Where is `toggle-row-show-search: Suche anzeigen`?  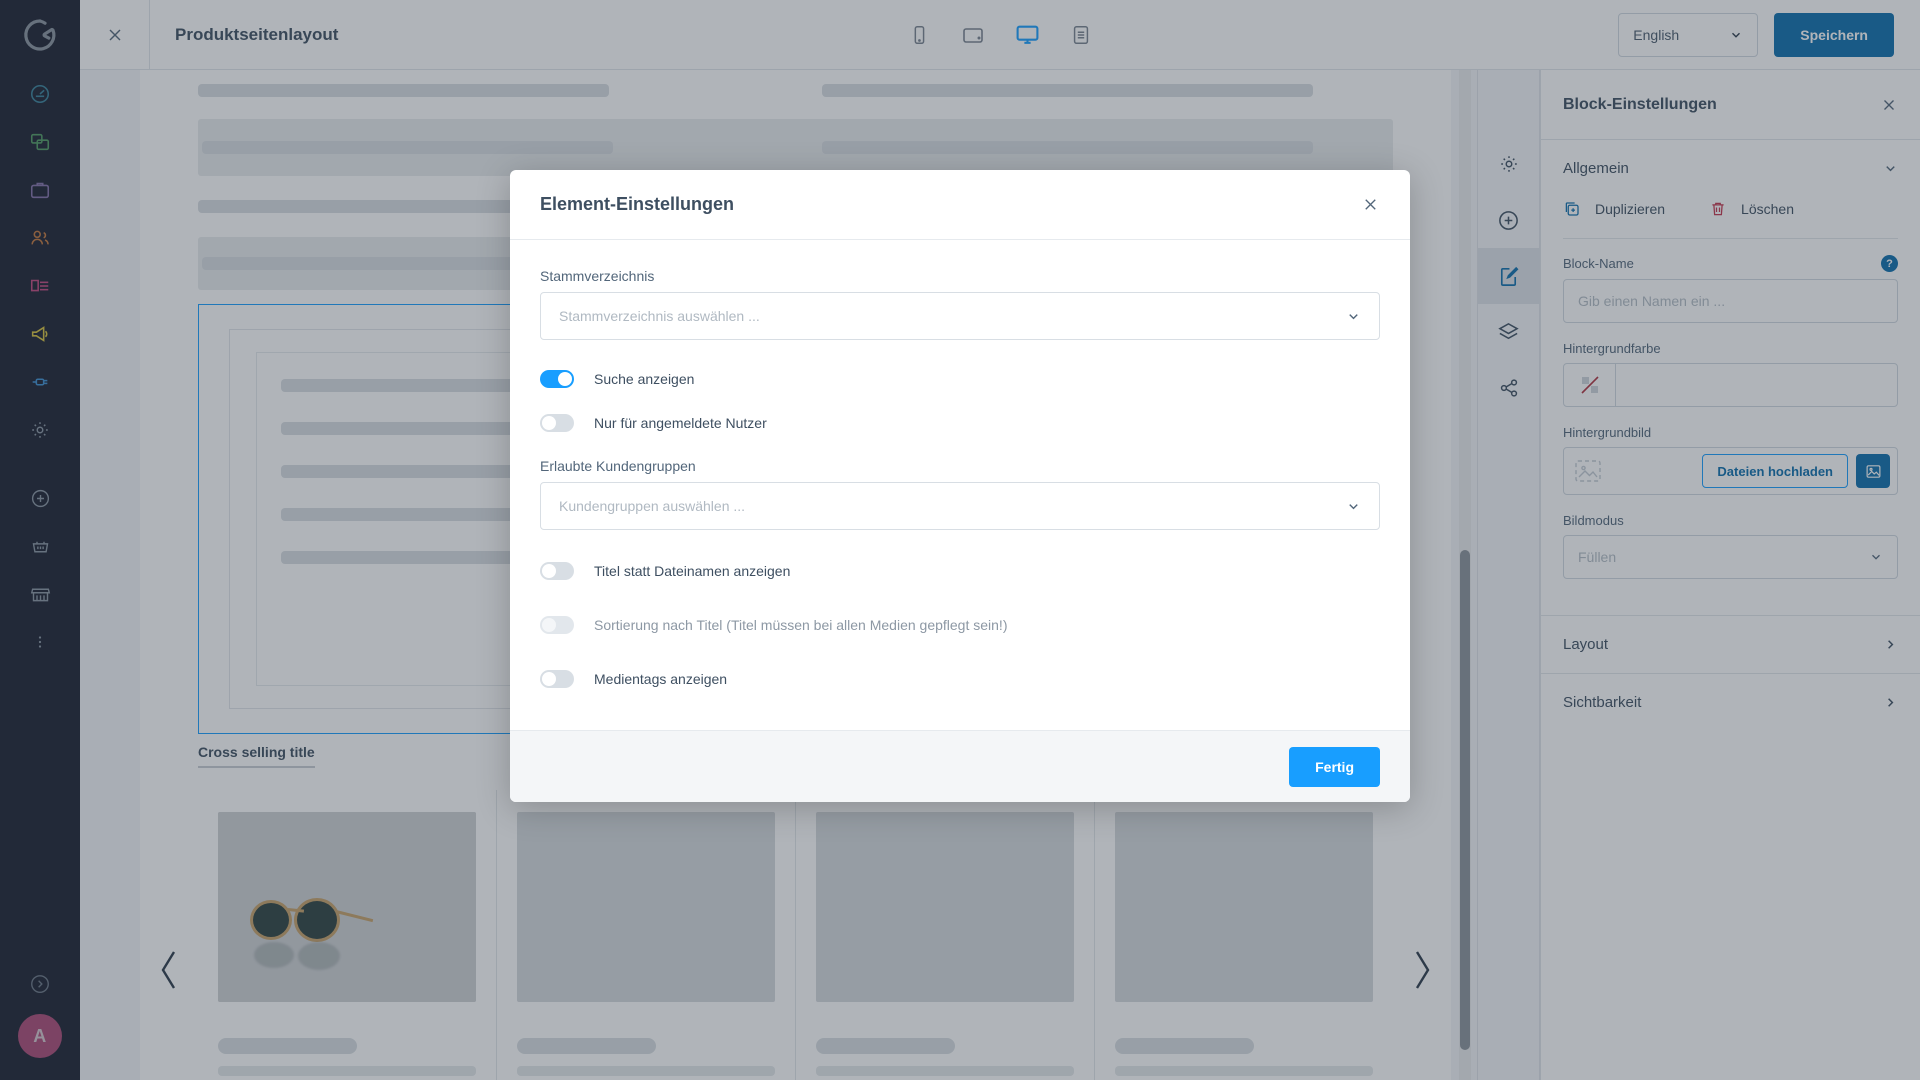 toggle-row-show-search: Suche anzeigen is located at coordinates (960, 379).